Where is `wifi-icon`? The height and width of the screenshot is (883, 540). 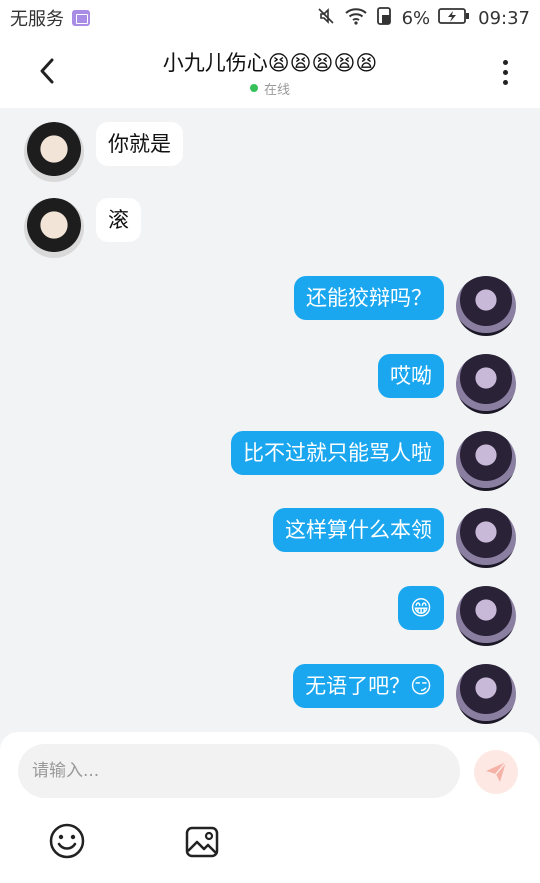 wifi-icon is located at coordinates (356, 18).